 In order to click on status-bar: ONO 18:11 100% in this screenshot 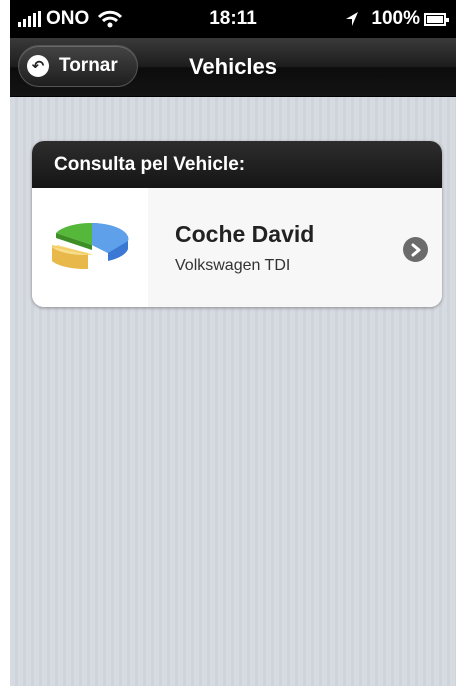, I will do `click(233, 19)`.